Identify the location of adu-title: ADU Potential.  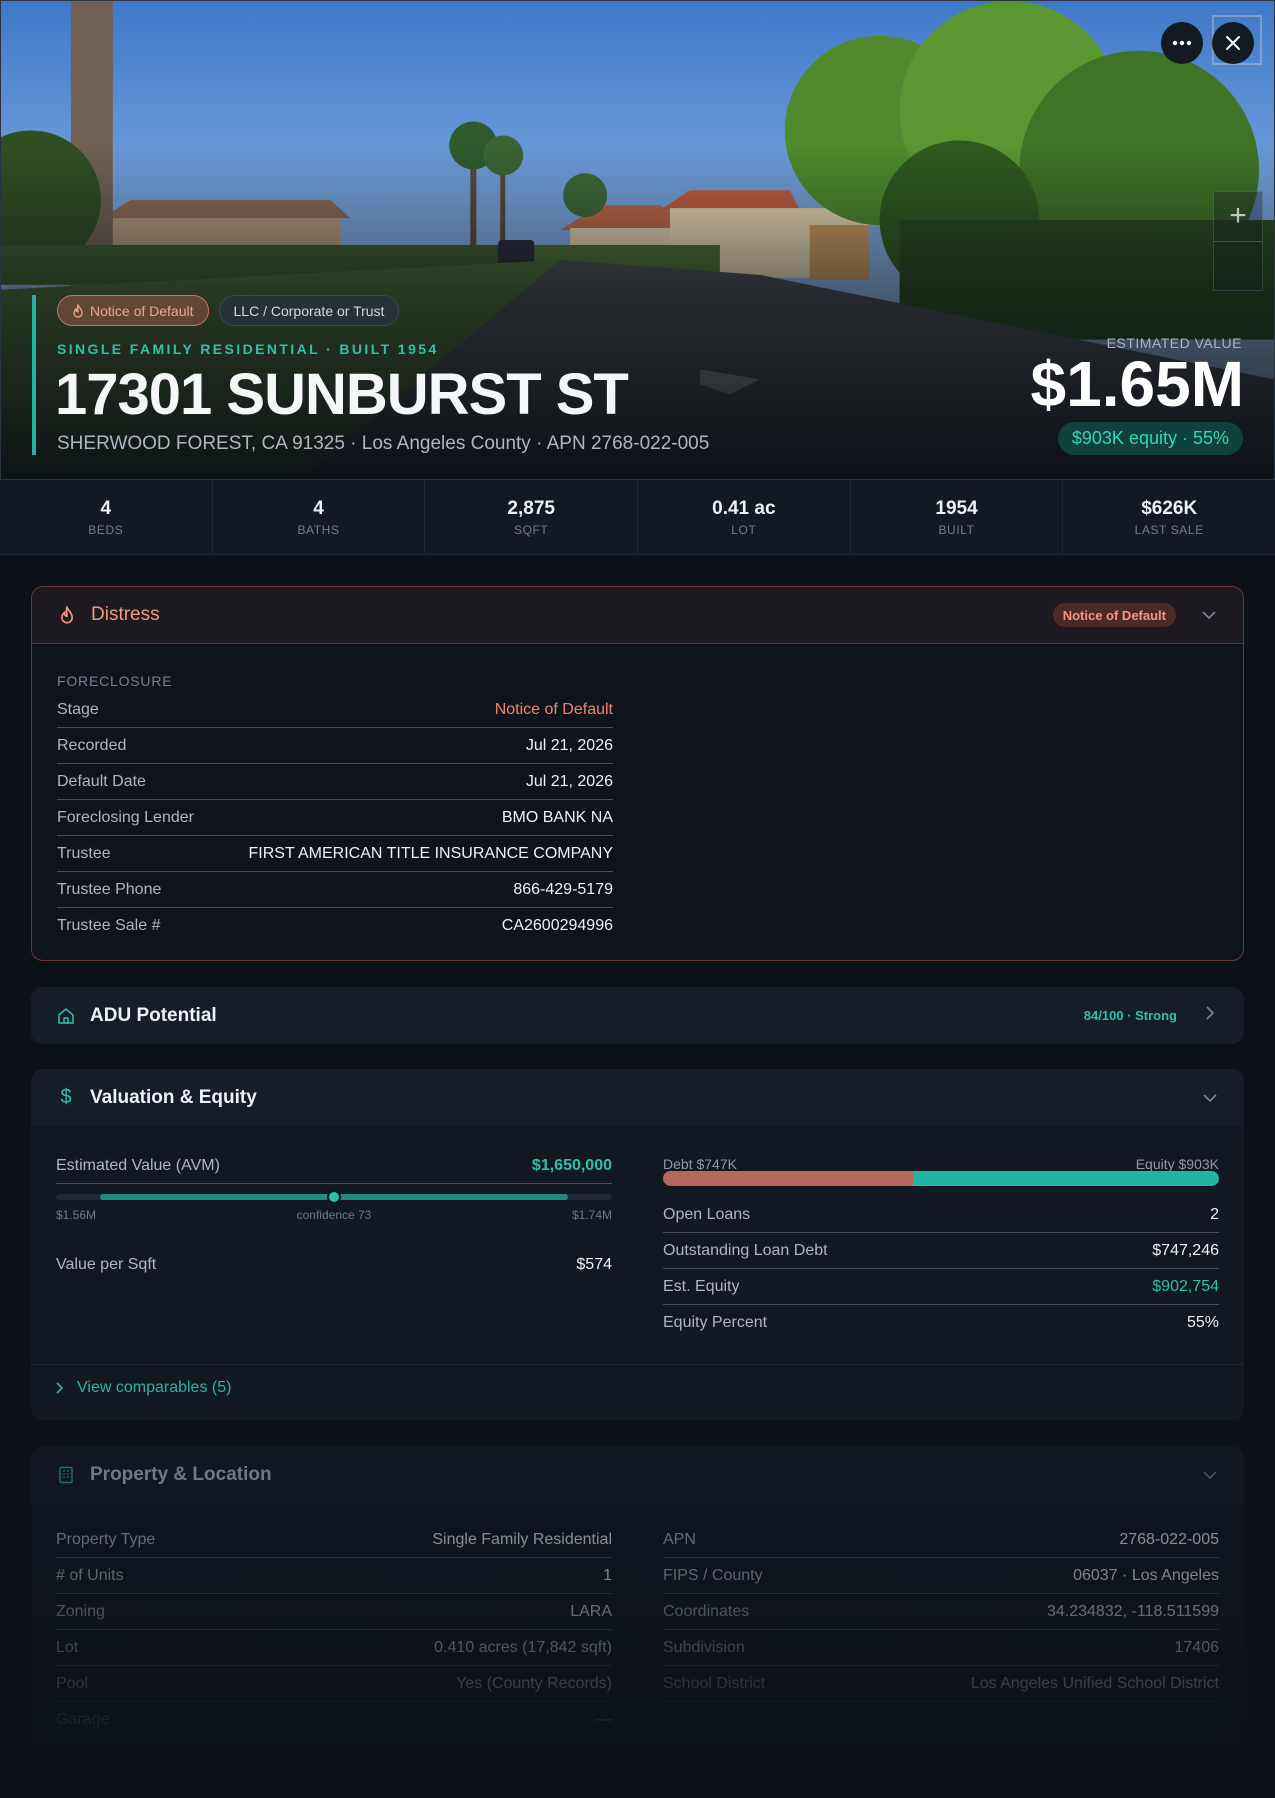
(153, 1015).